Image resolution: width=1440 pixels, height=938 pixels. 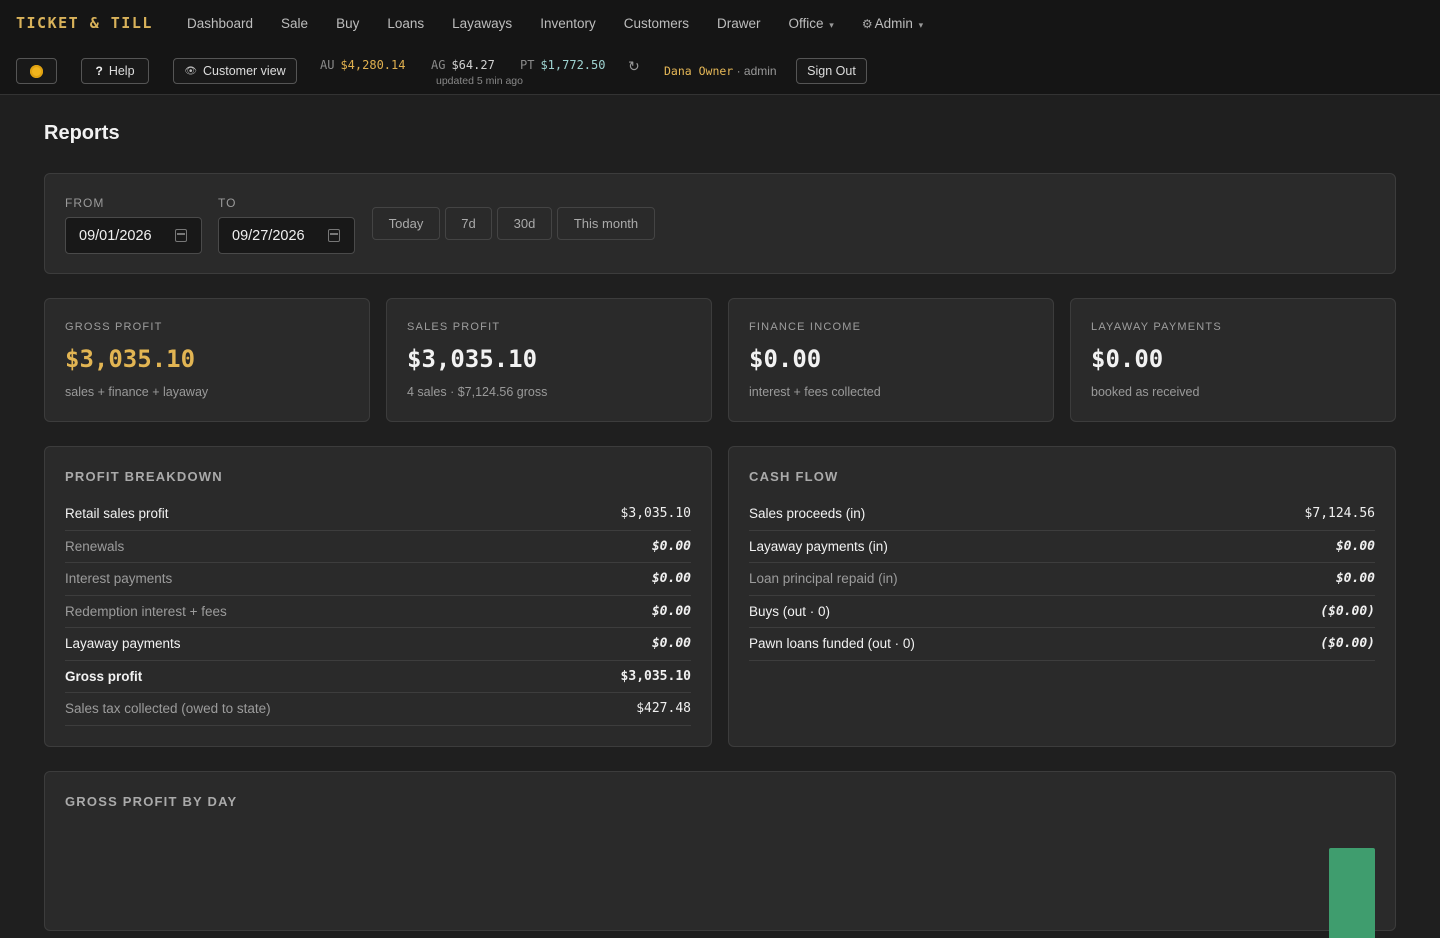 I want to click on range-this-month-button: This month, so click(x=606, y=223).